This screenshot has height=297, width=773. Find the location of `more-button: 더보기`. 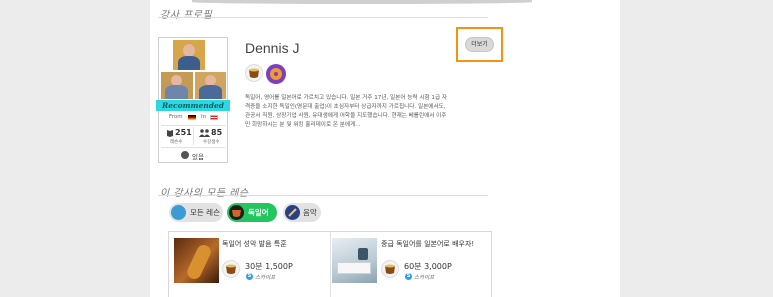

more-button: 더보기 is located at coordinates (479, 44).